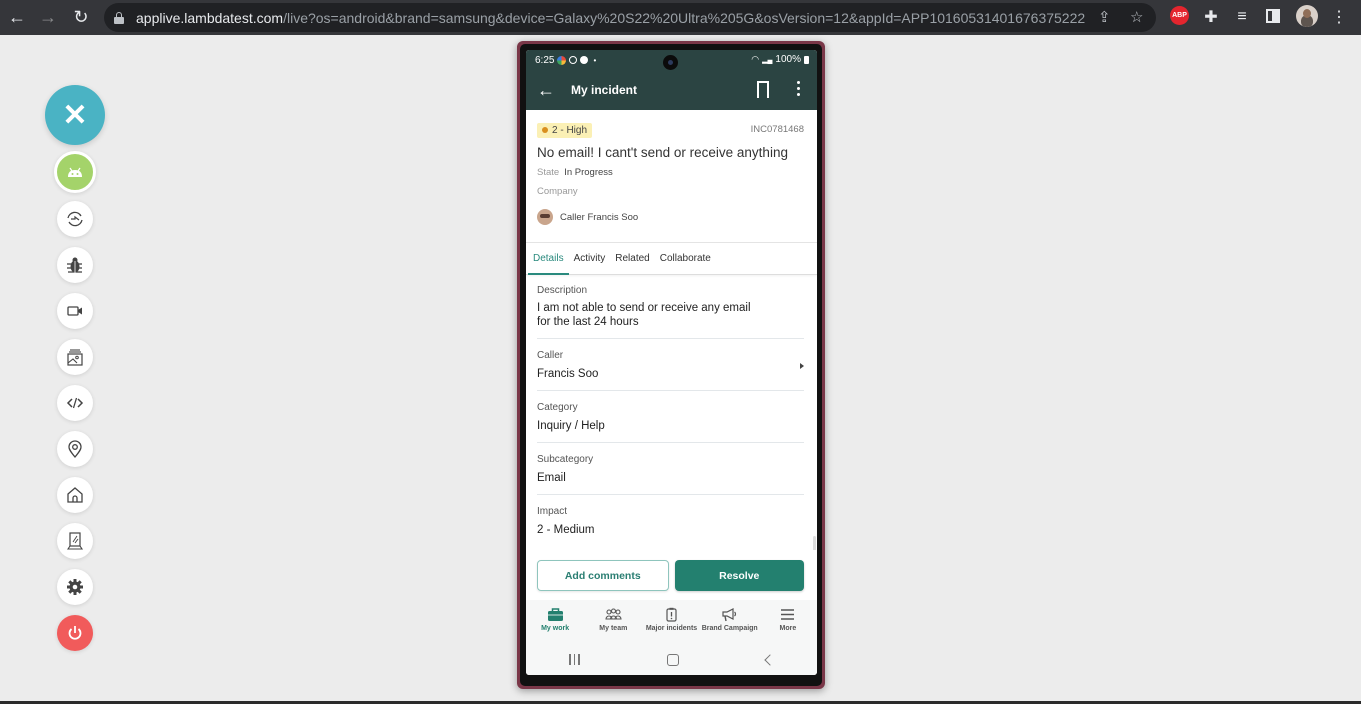  I want to click on switch-app-icon, so click(75, 219).